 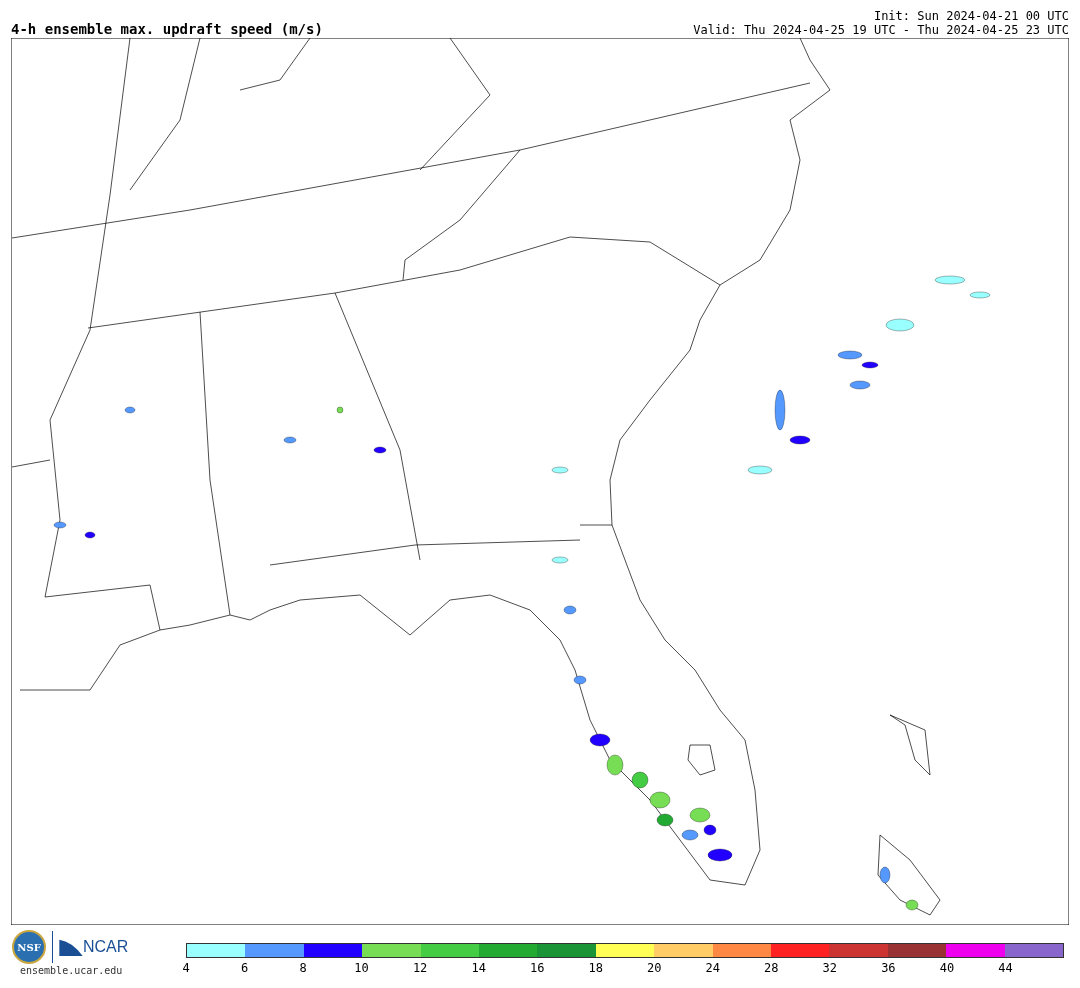 What do you see at coordinates (167, 29) in the screenshot?
I see `plot-title: 4-h ensemble max. updraft speed (m/s)` at bounding box center [167, 29].